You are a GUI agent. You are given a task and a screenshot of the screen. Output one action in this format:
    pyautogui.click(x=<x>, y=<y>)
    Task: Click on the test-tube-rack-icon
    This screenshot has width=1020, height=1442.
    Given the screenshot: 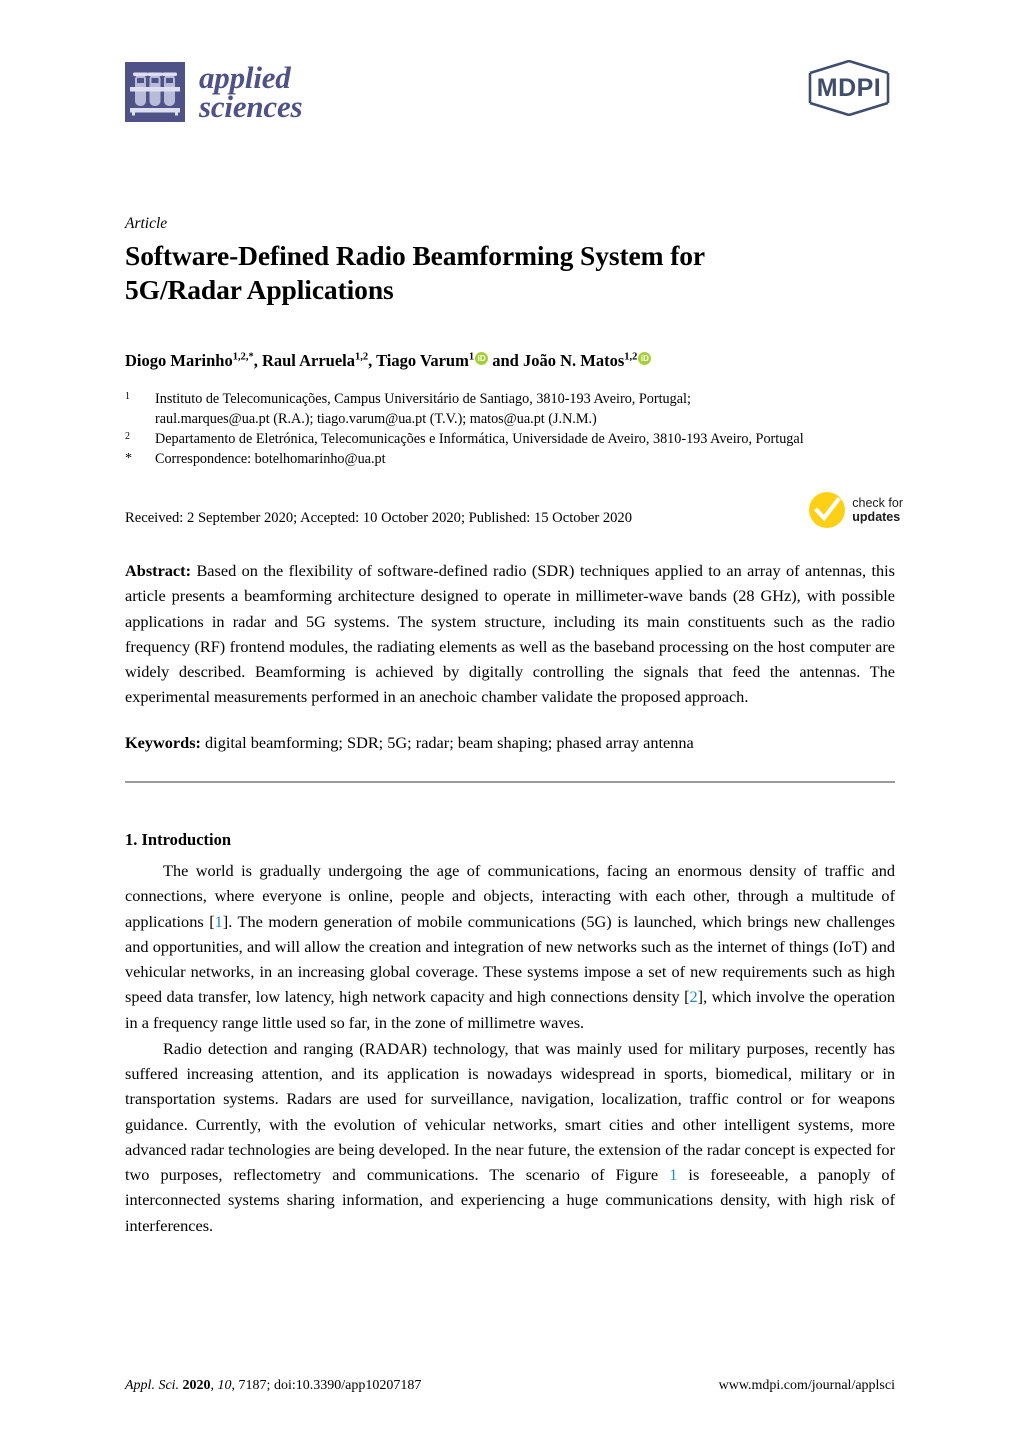 What is the action you would take?
    pyautogui.click(x=155, y=92)
    